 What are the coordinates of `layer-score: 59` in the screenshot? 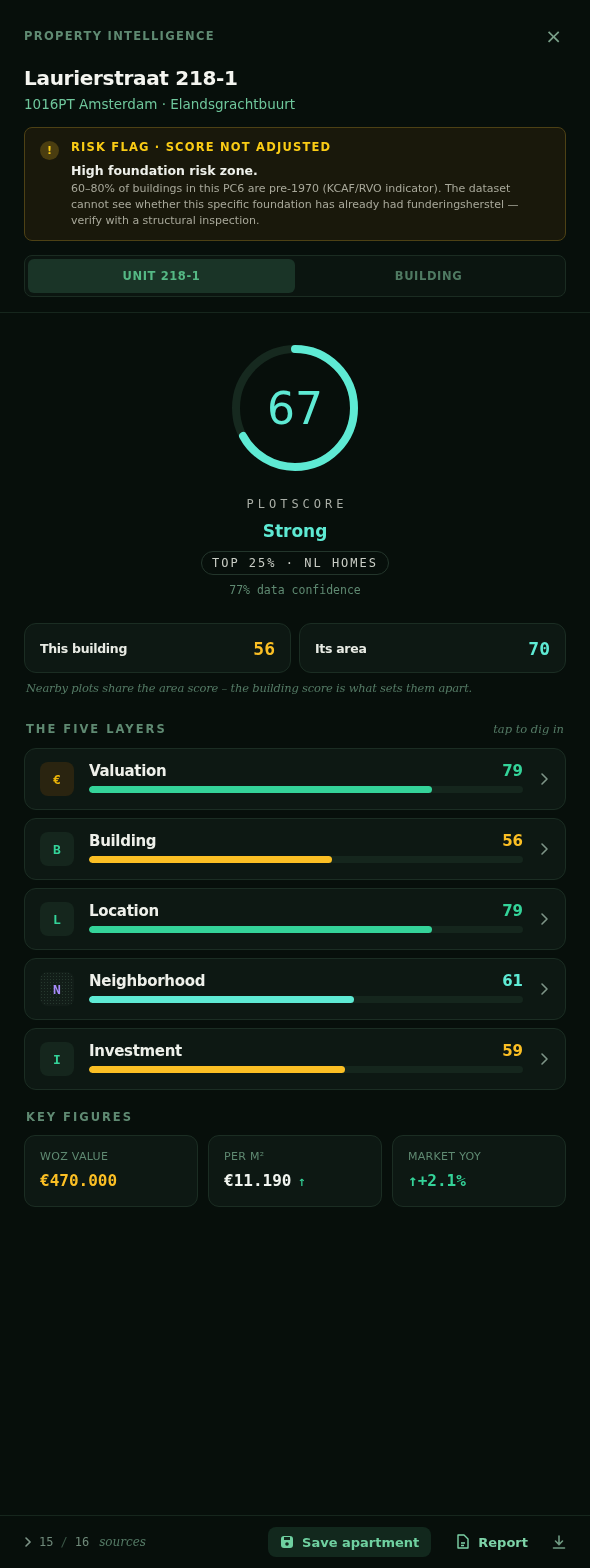 It's located at (512, 1050).